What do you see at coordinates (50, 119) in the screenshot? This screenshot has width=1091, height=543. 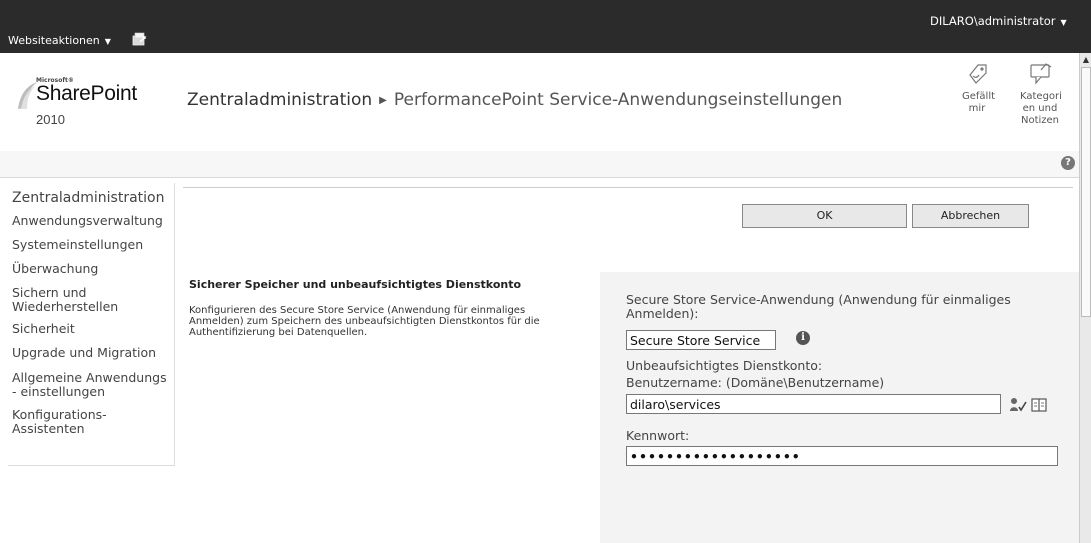 I see `sharepoint-version: 2010` at bounding box center [50, 119].